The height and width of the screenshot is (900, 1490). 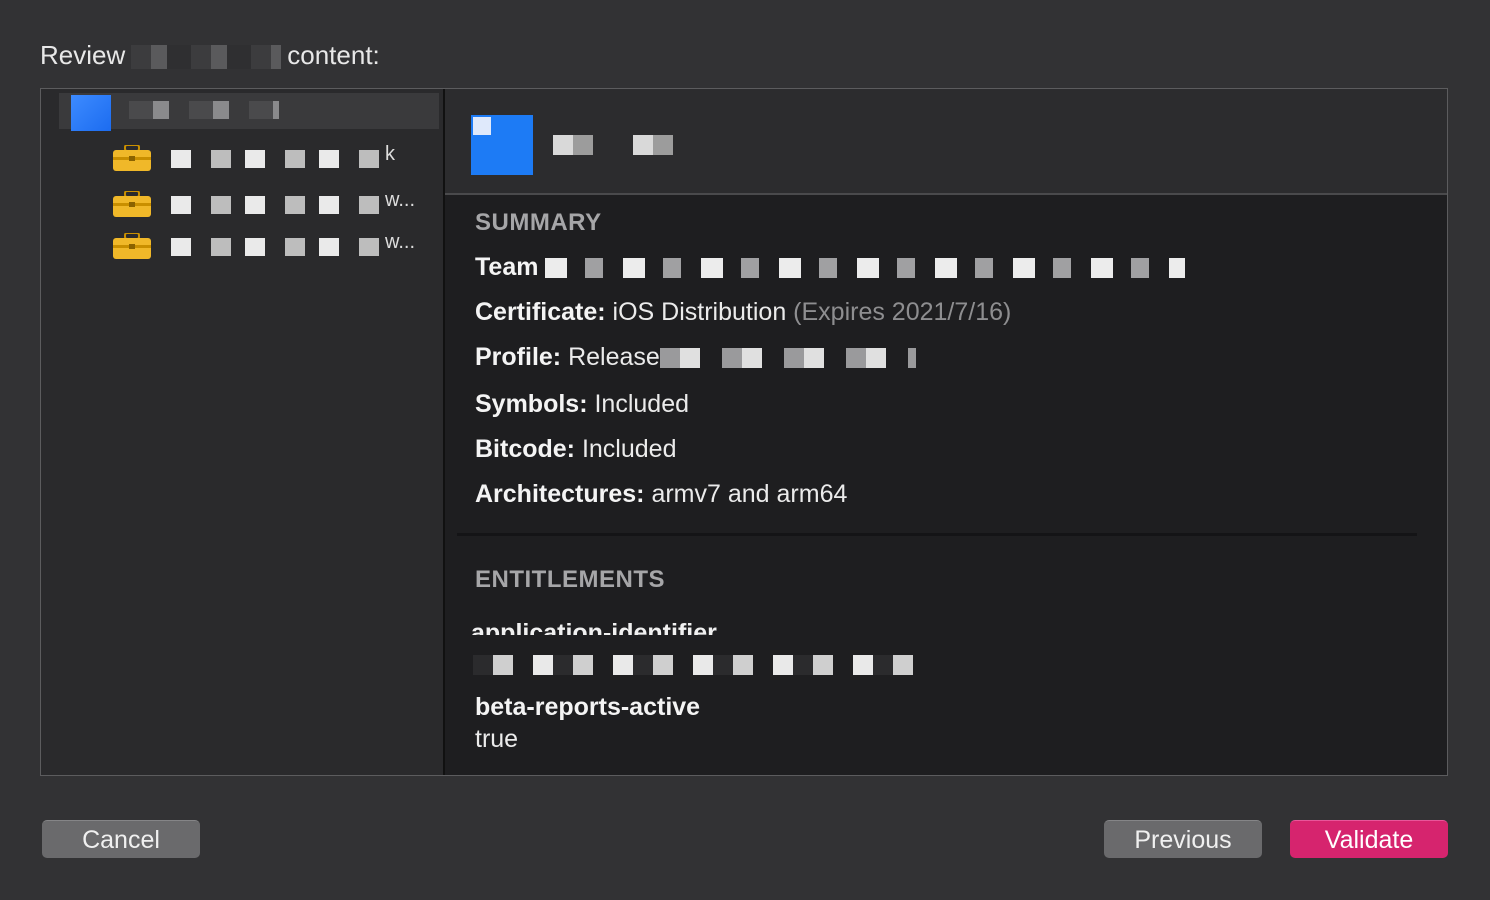 What do you see at coordinates (497, 739) in the screenshot?
I see `beta-reports-value: true` at bounding box center [497, 739].